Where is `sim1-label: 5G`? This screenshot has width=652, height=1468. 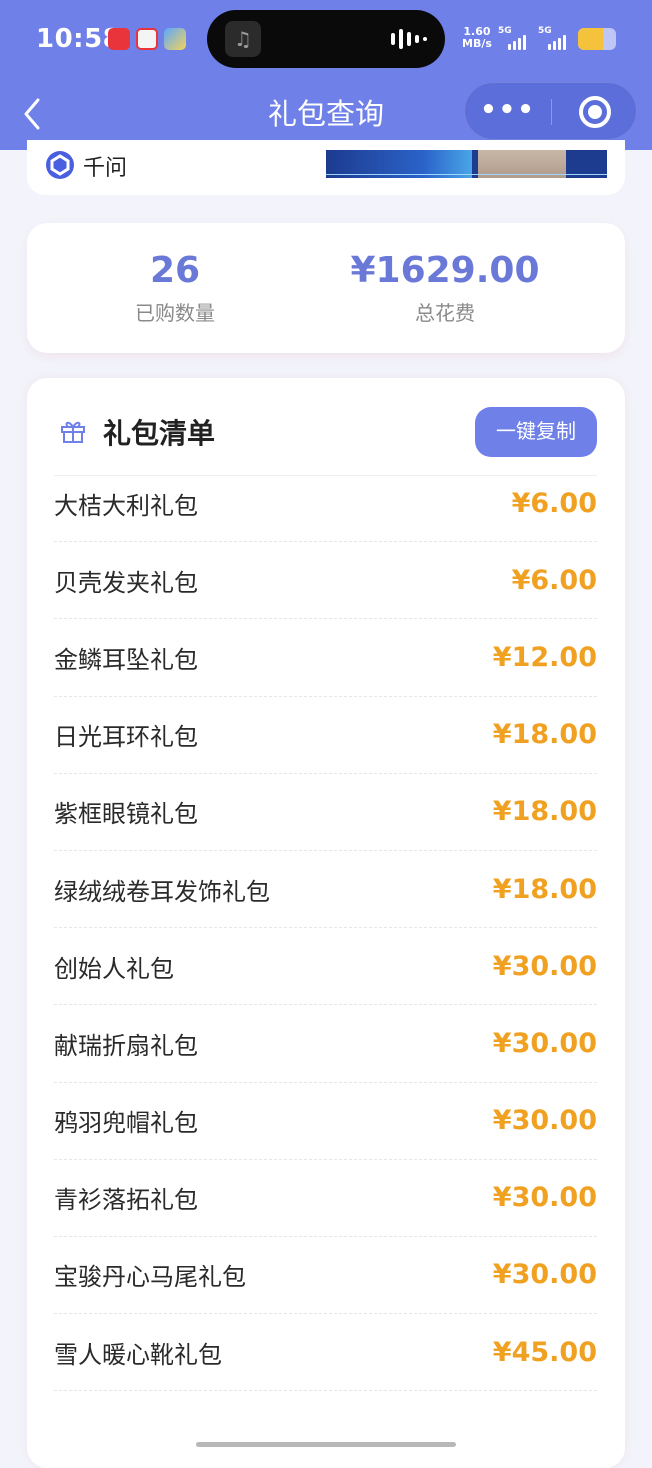 sim1-label: 5G is located at coordinates (505, 31).